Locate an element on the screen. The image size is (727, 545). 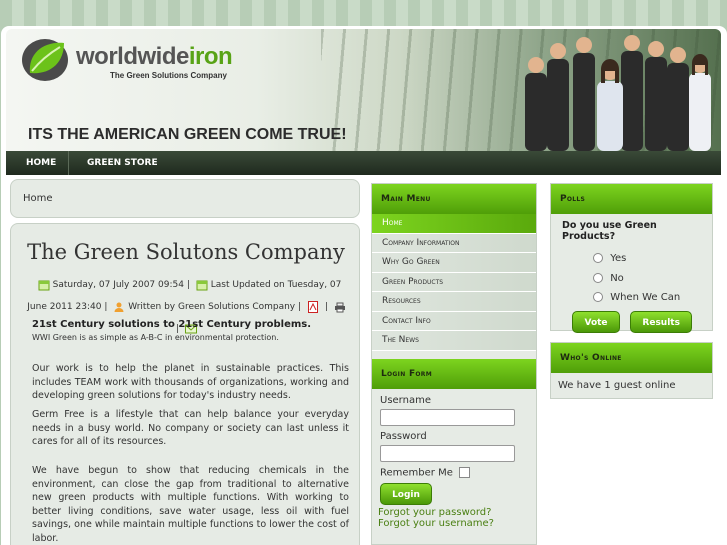
menu-item-the-news: The News is located at coordinates (454, 341).